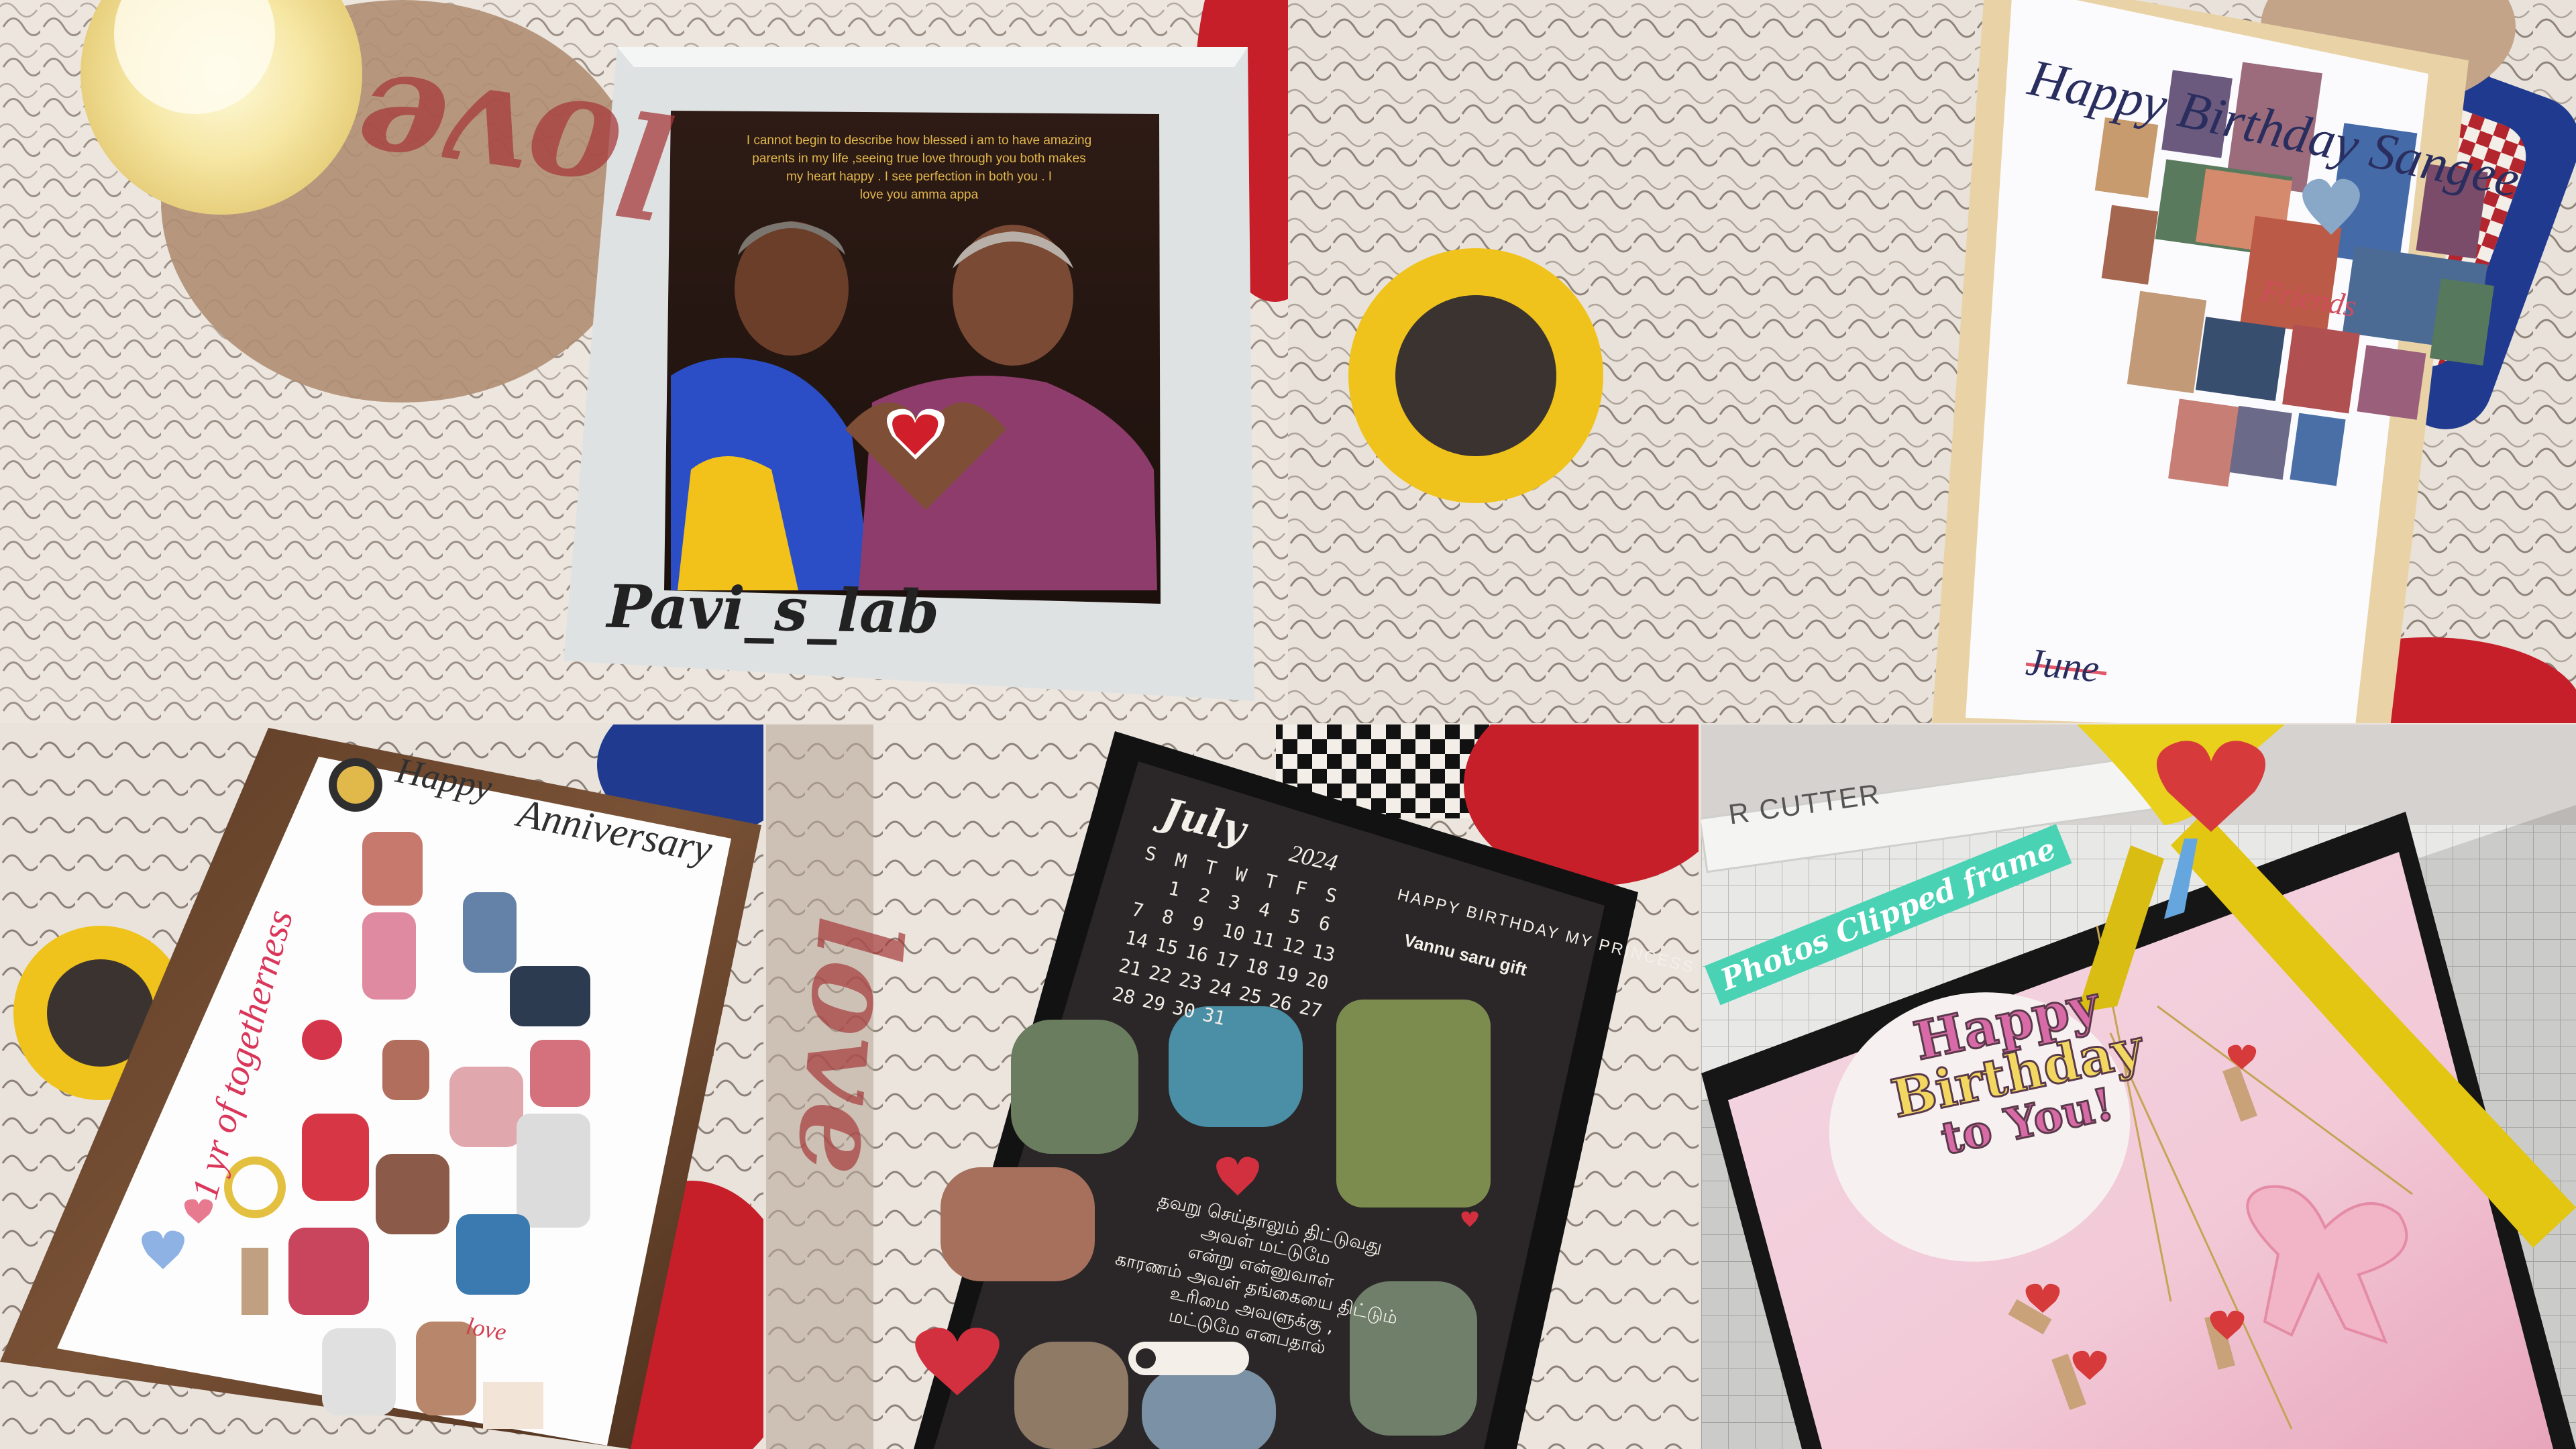 The image size is (2576, 1449). I want to click on fabric-love-text: love, so click(848, 1046).